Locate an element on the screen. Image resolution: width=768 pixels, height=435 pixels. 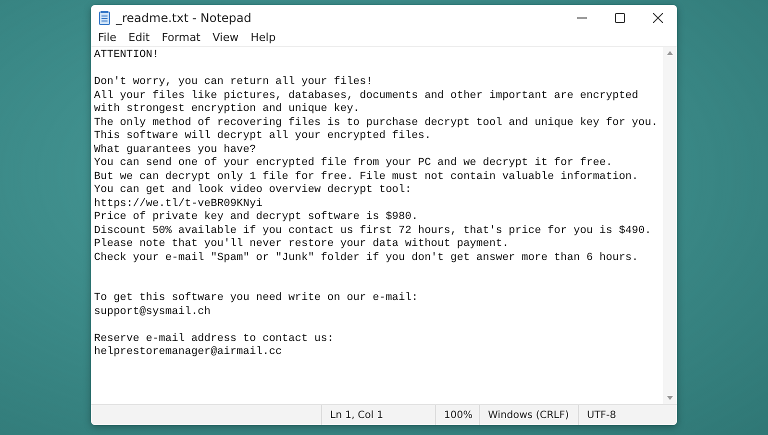
text-line: support@sysmail.ch is located at coordinates (152, 312).